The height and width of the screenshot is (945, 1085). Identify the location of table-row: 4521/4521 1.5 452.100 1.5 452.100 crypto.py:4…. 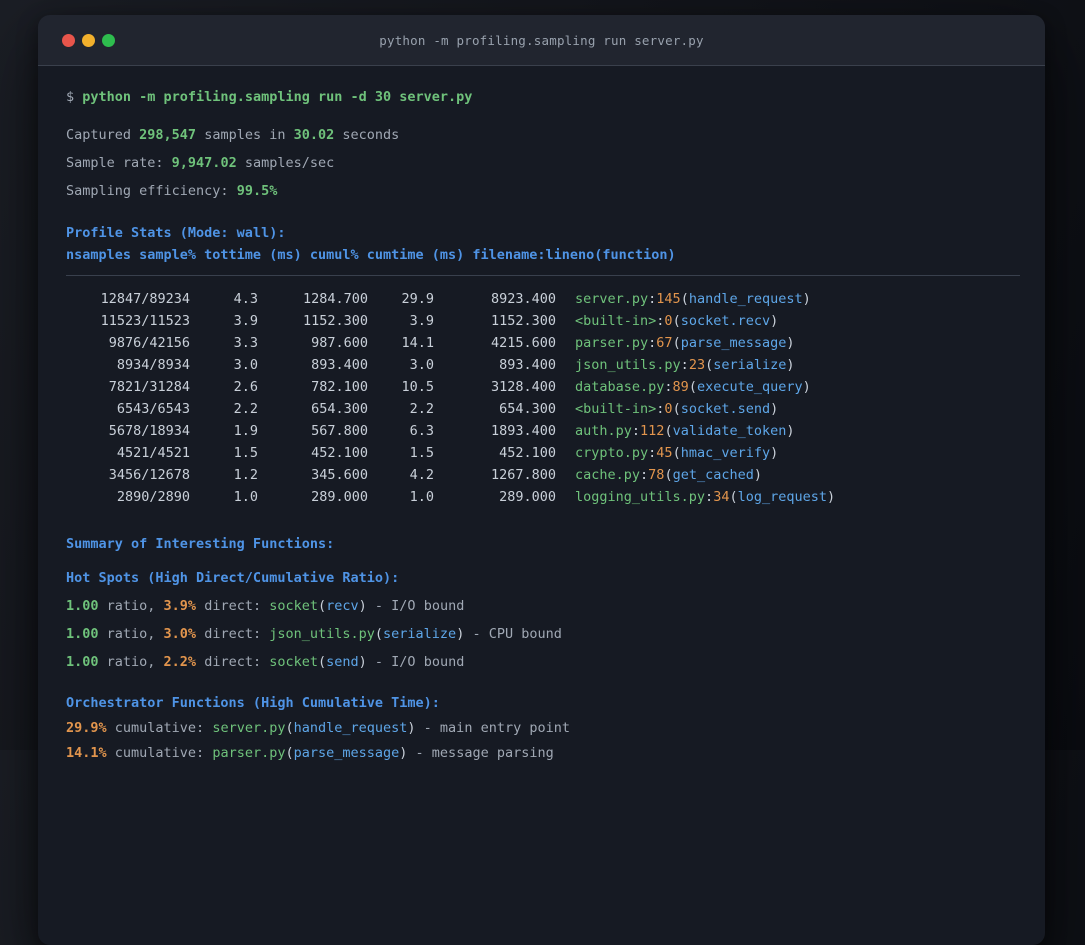
(543, 453).